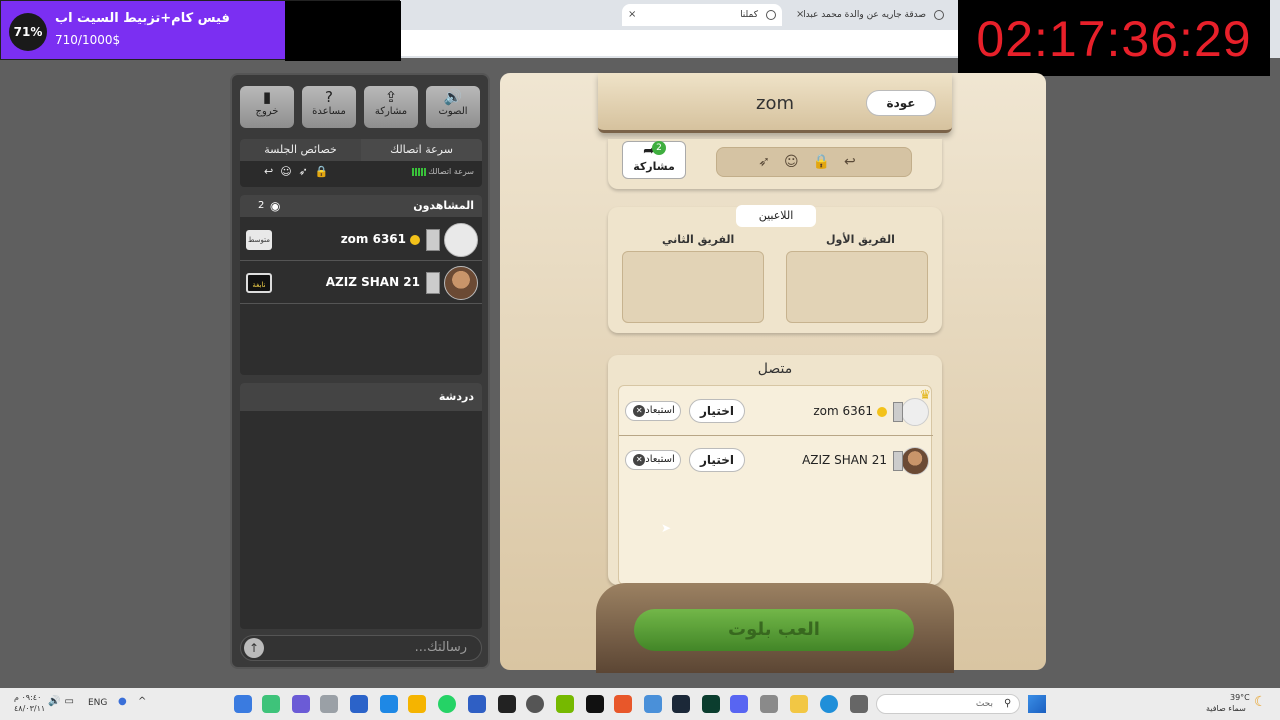  Describe the element at coordinates (653, 704) in the screenshot. I see `app-chrome-icon` at that location.